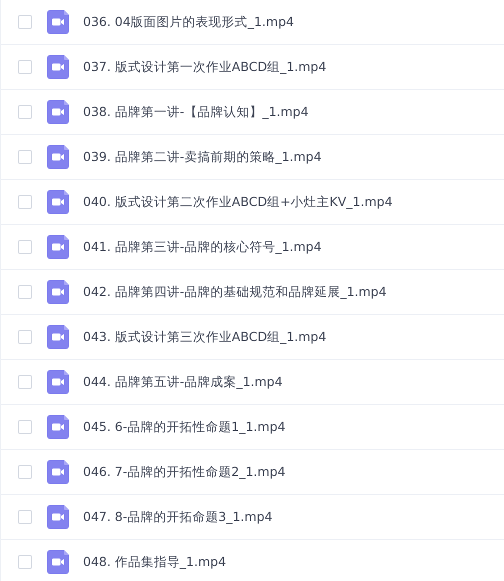  I want to click on file-name: 048. 作品集指导_1.mp4, so click(154, 562).